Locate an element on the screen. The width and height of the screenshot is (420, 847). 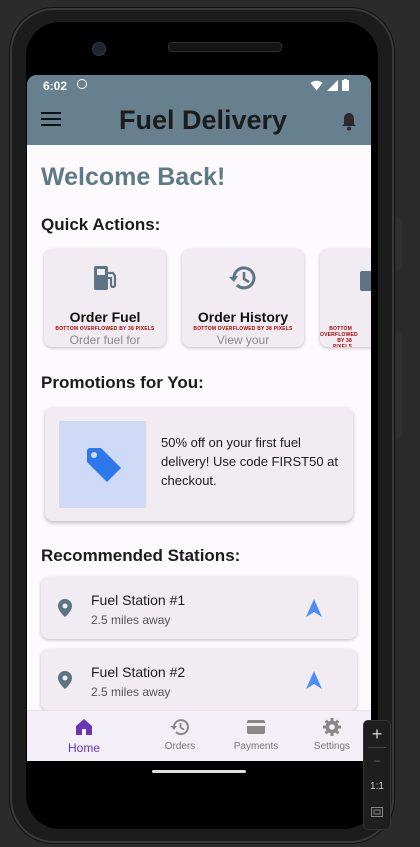
nav-settings: Settings is located at coordinates (332, 734).